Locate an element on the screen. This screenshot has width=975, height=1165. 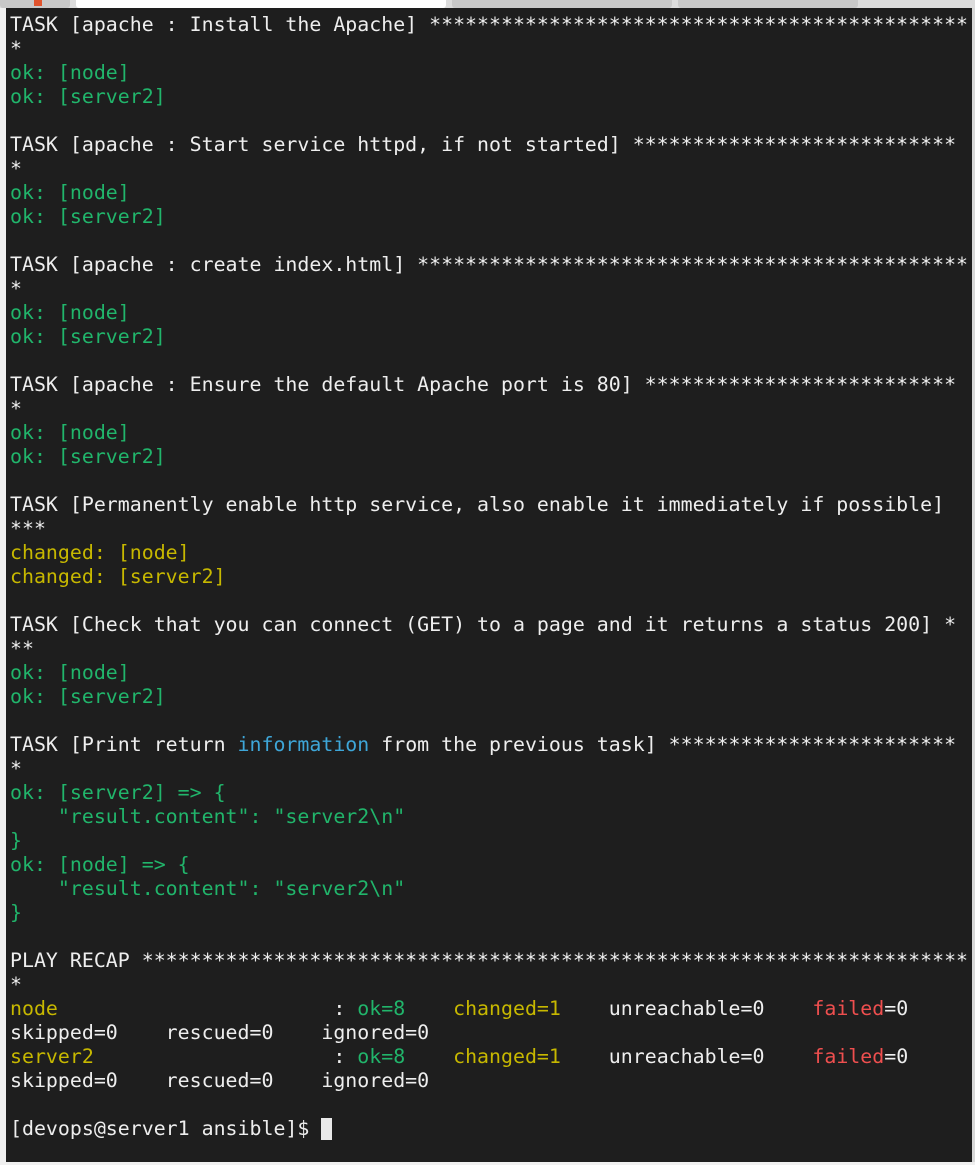
terminal-text: ok: [server2] => { is located at coordinates (118, 792).